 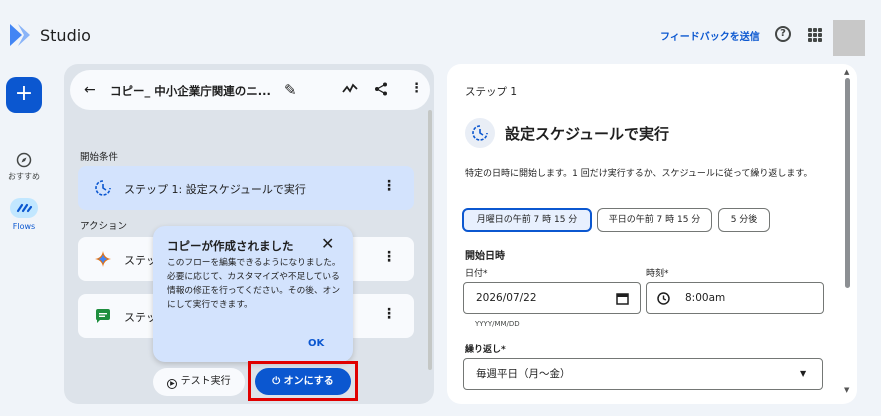 What do you see at coordinates (24, 95) in the screenshot?
I see `create-button: +` at bounding box center [24, 95].